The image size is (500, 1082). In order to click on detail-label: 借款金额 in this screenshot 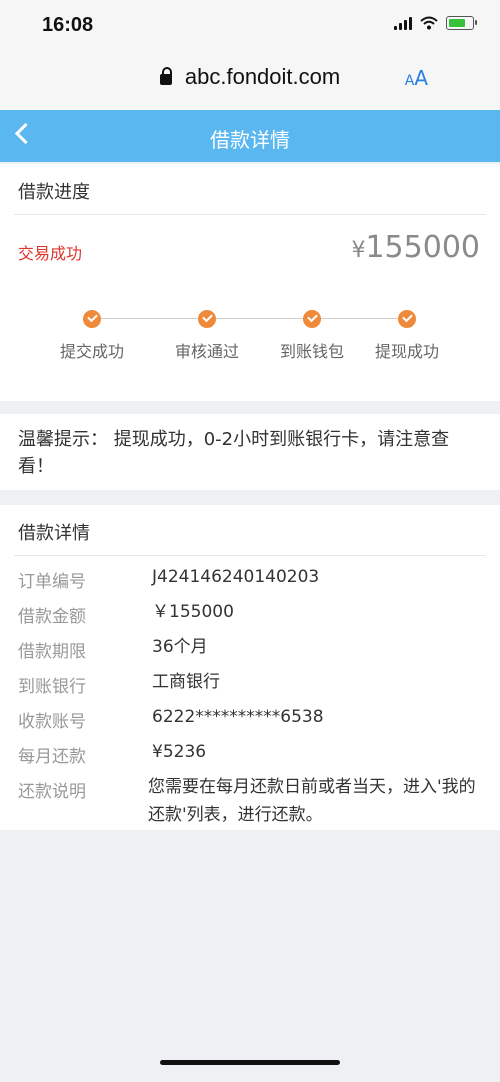, I will do `click(52, 617)`.